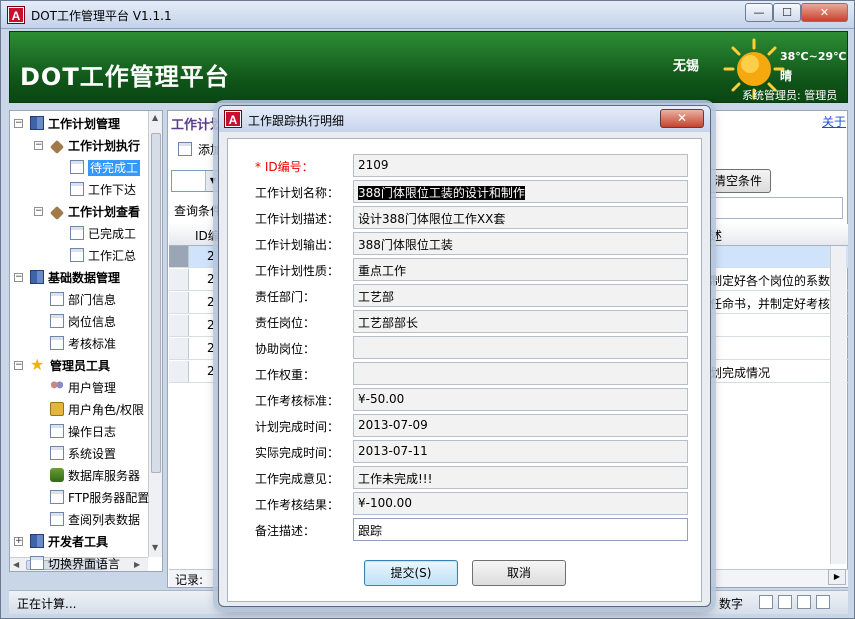 Image resolution: width=855 pixels, height=619 pixels. I want to click on tree-vertical-scrollbar: ▲ ▼, so click(155, 334).